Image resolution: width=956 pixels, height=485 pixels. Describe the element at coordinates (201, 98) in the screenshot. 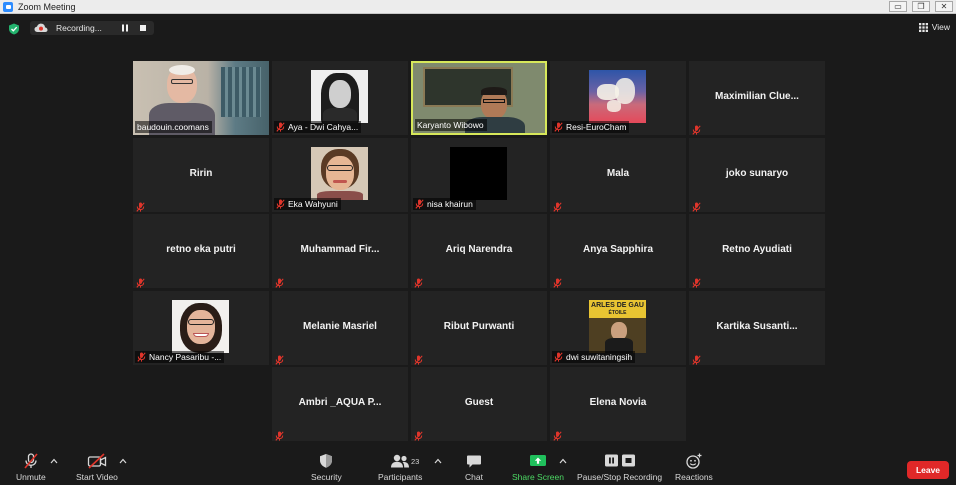

I see `participant-tile: baudouin.coomans` at that location.